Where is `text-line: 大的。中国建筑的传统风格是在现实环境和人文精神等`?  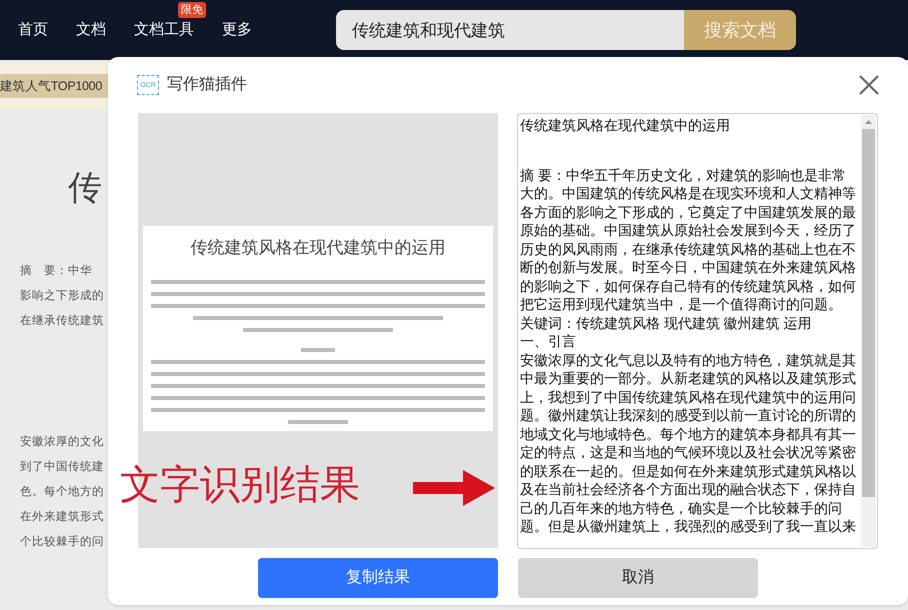
text-line: 大的。中国建筑的传统风格是在现实环境和人文精神等 is located at coordinates (688, 194).